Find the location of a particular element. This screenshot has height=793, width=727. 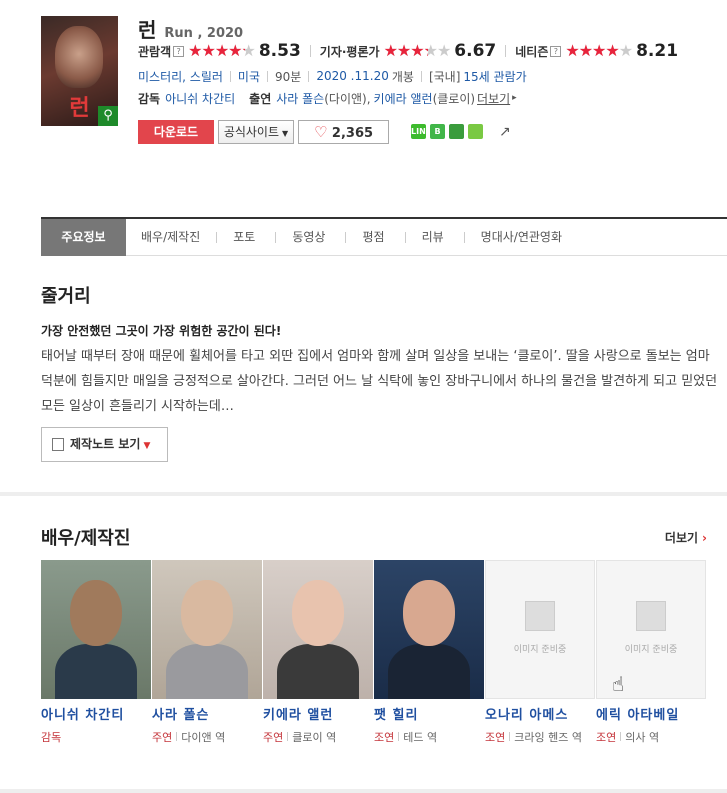

tab-review: 리뷰 is located at coordinates (433, 237).